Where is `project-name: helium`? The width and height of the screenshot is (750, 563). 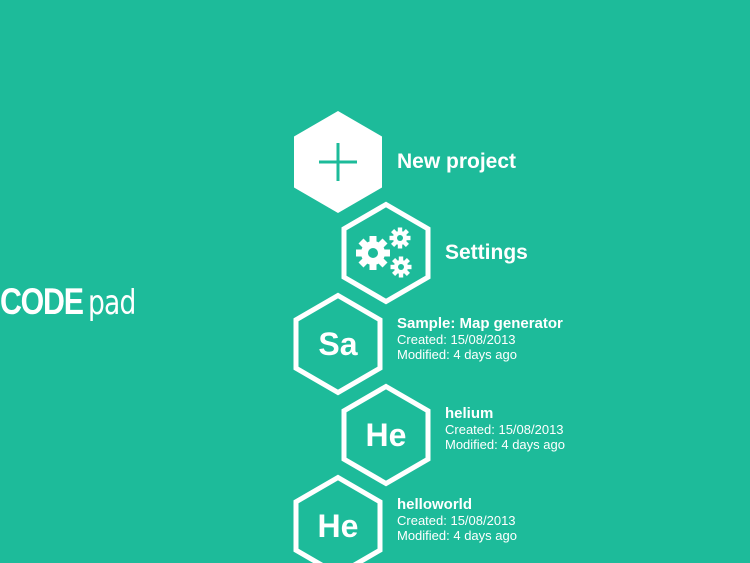 project-name: helium is located at coordinates (469, 413).